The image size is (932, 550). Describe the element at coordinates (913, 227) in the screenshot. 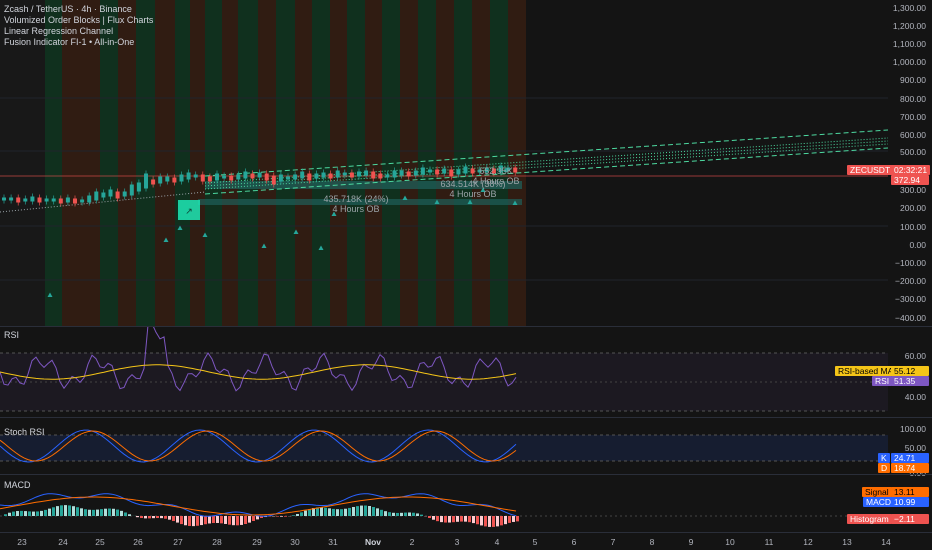

I see `price-tick: 100.00` at that location.